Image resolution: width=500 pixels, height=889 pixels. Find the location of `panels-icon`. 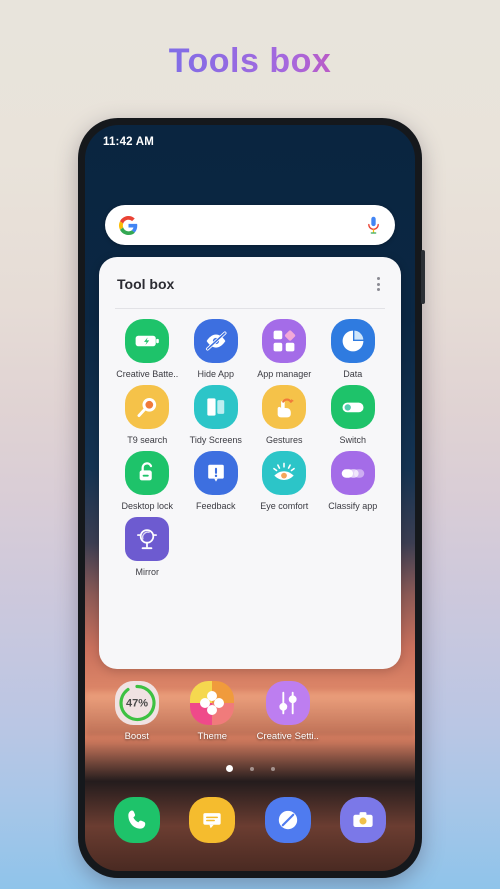

panels-icon is located at coordinates (215, 407).